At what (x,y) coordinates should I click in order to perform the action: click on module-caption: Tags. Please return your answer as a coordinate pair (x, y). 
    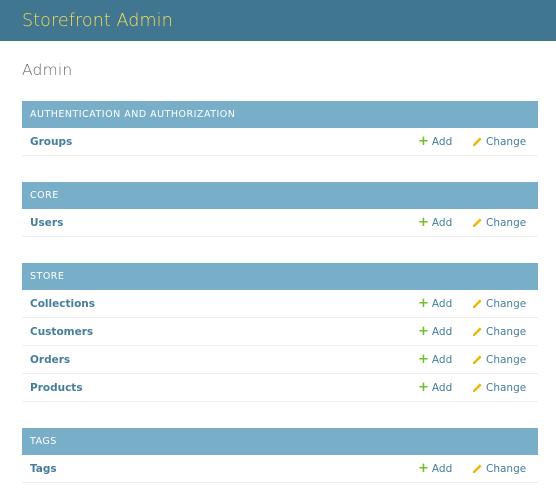
    Looking at the image, I should click on (280, 441).